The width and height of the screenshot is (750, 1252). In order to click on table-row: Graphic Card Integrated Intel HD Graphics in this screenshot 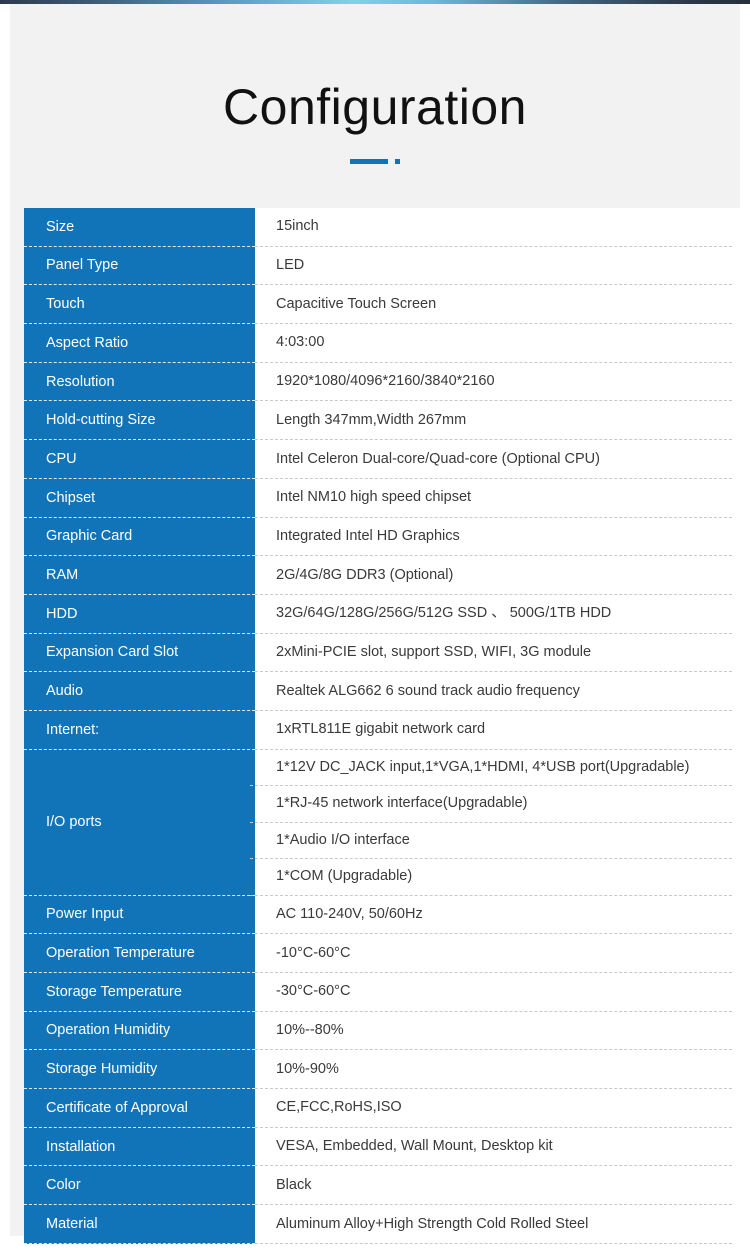, I will do `click(382, 537)`.